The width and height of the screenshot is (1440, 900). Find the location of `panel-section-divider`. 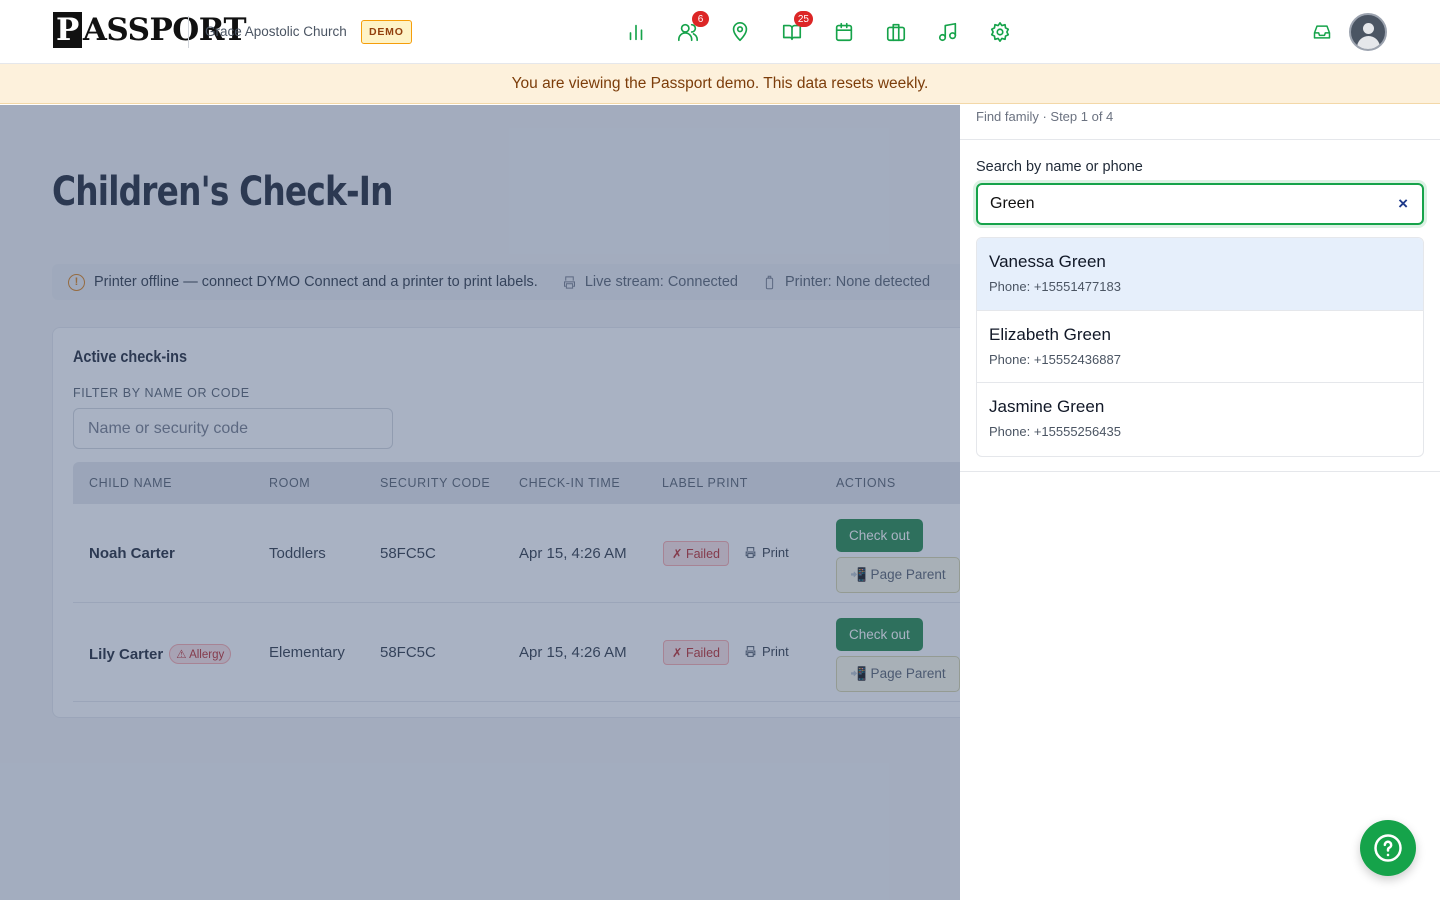

panel-section-divider is located at coordinates (1200, 471).